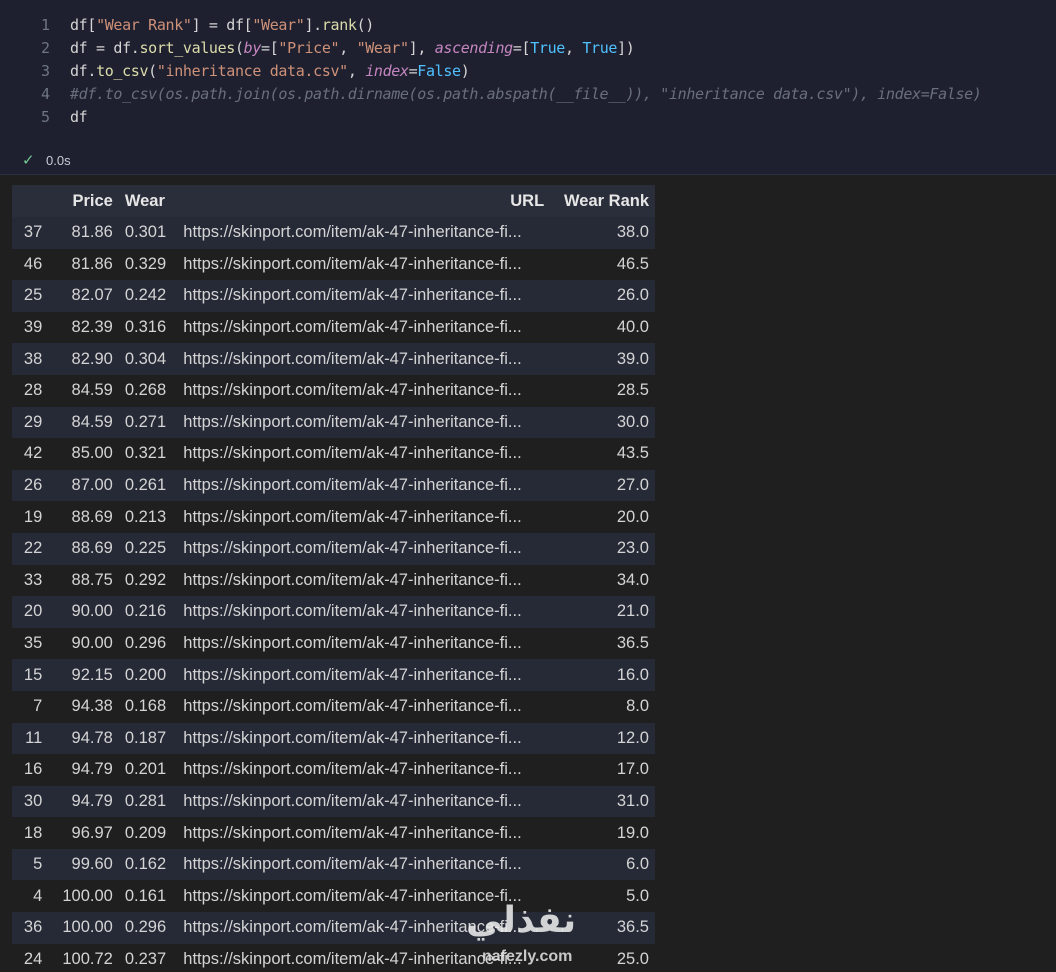 This screenshot has height=972, width=1056. I want to click on row-index: 26, so click(33, 485).